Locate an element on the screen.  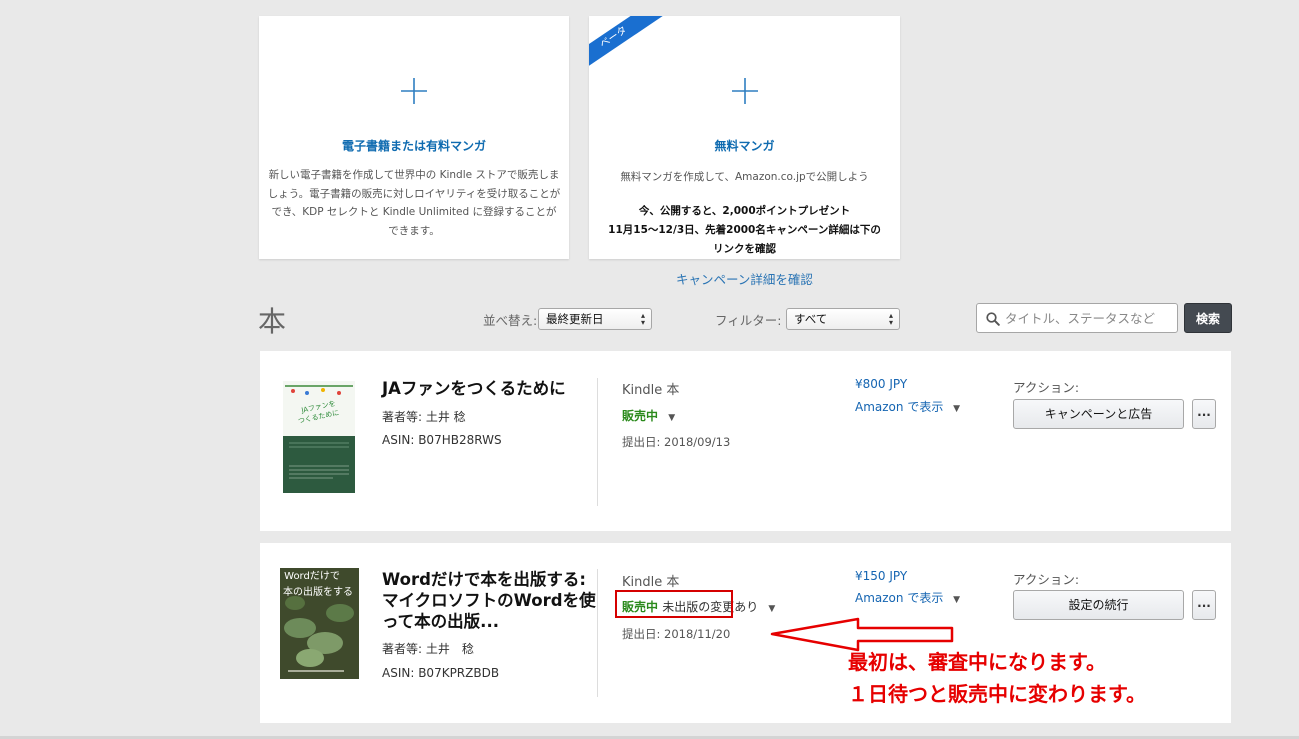
search-icon is located at coordinates (993, 319).